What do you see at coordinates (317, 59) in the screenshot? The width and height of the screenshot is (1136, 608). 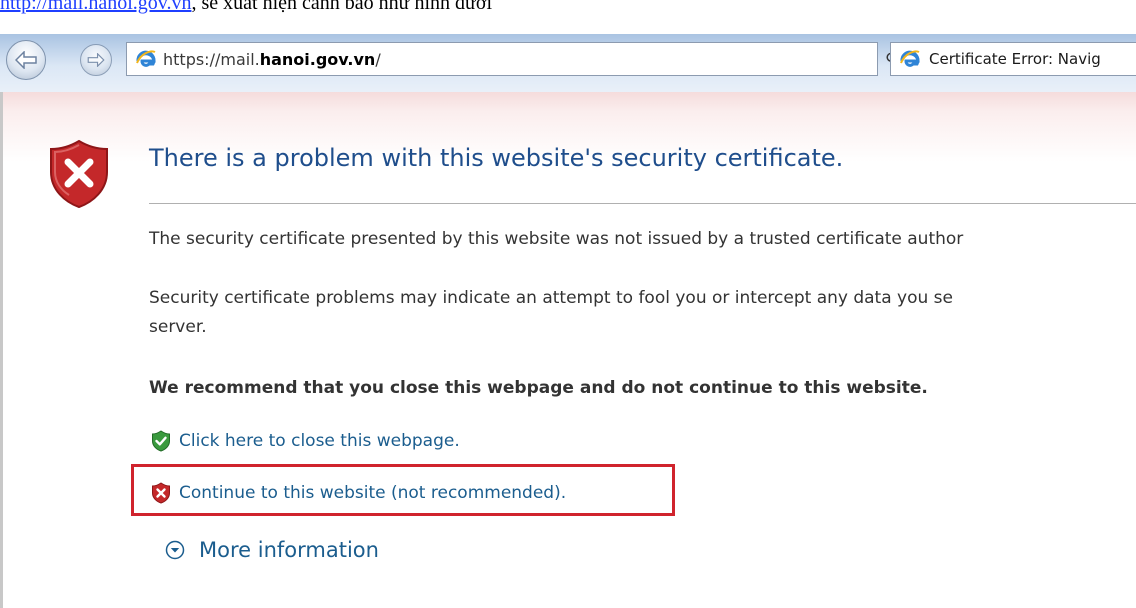 I see `url-domain: hanoi.gov.vn` at bounding box center [317, 59].